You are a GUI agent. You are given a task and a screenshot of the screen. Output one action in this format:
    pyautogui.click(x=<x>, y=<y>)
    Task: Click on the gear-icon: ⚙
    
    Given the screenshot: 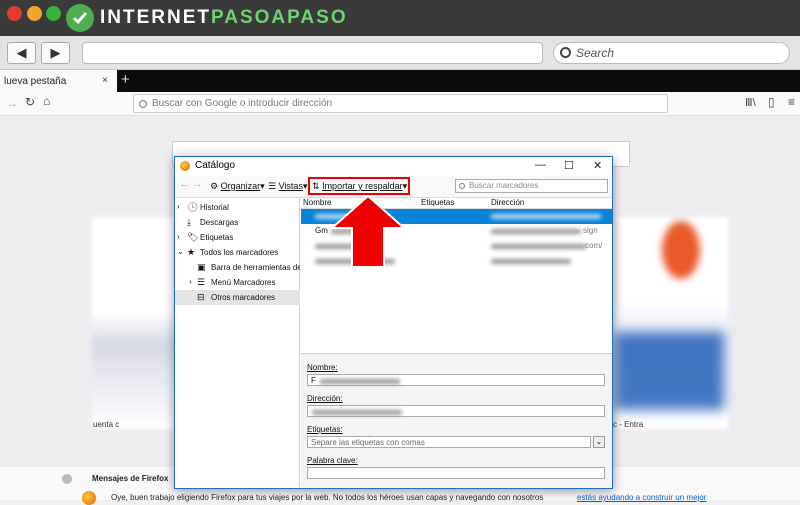 What is the action you would take?
    pyautogui.click(x=214, y=186)
    